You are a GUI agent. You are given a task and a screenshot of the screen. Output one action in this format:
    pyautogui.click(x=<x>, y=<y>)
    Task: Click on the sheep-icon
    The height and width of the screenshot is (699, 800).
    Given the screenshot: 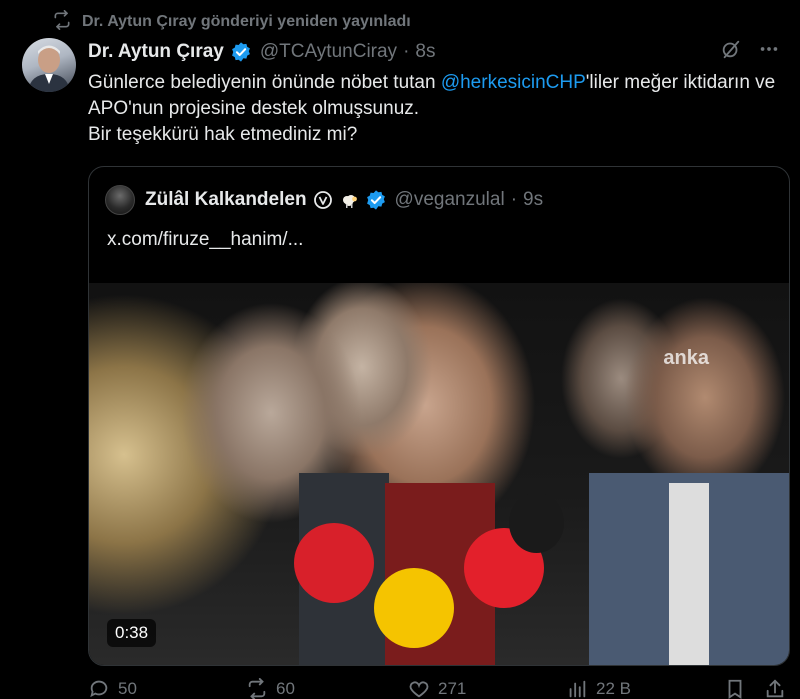 What is the action you would take?
    pyautogui.click(x=349, y=201)
    